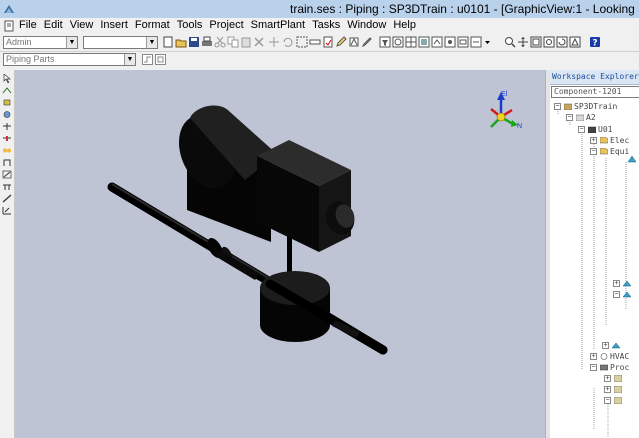 The height and width of the screenshot is (438, 639). I want to click on menu-window: Window, so click(366, 25).